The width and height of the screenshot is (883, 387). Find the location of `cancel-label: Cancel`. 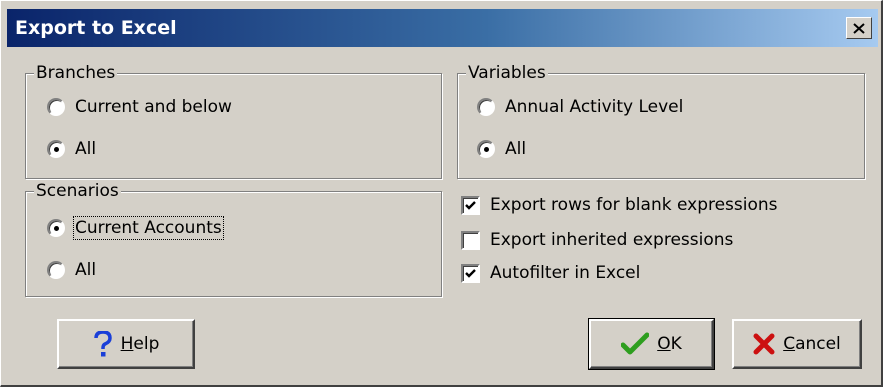

cancel-label: Cancel is located at coordinates (812, 344).